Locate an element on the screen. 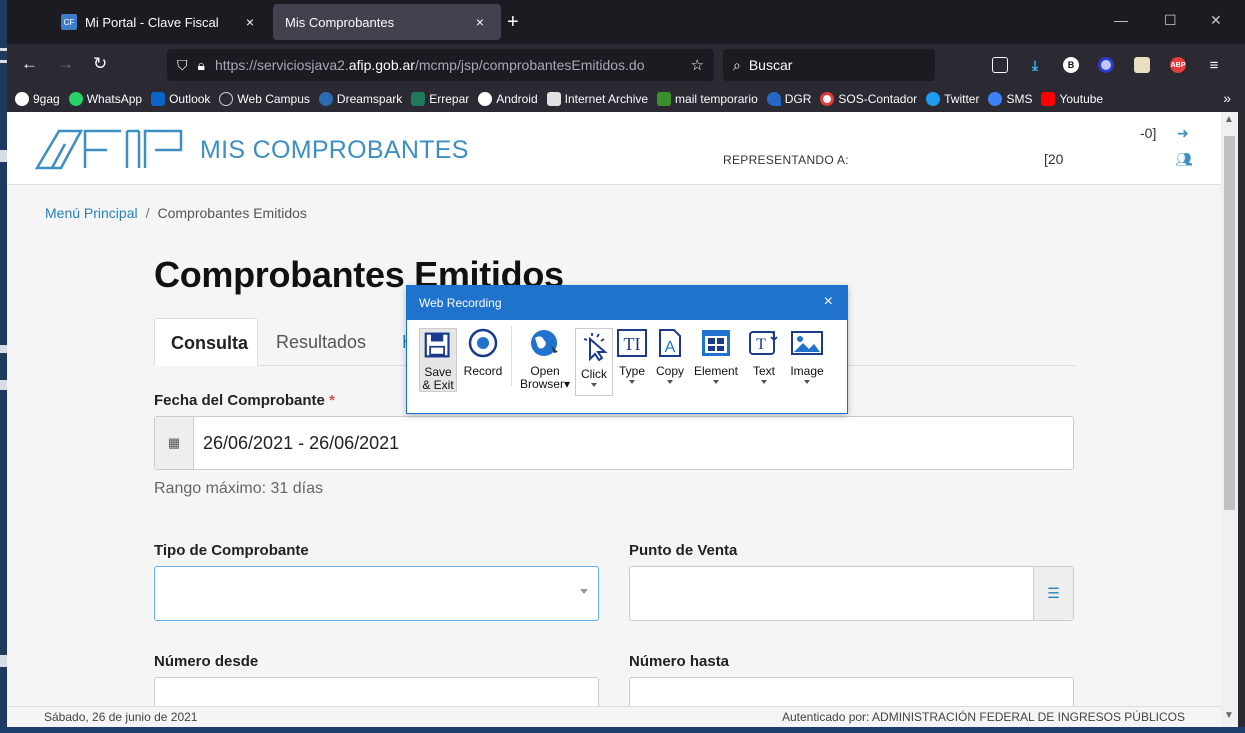 The image size is (1245, 733). bookmark-errepar: Errepar is located at coordinates (440, 99).